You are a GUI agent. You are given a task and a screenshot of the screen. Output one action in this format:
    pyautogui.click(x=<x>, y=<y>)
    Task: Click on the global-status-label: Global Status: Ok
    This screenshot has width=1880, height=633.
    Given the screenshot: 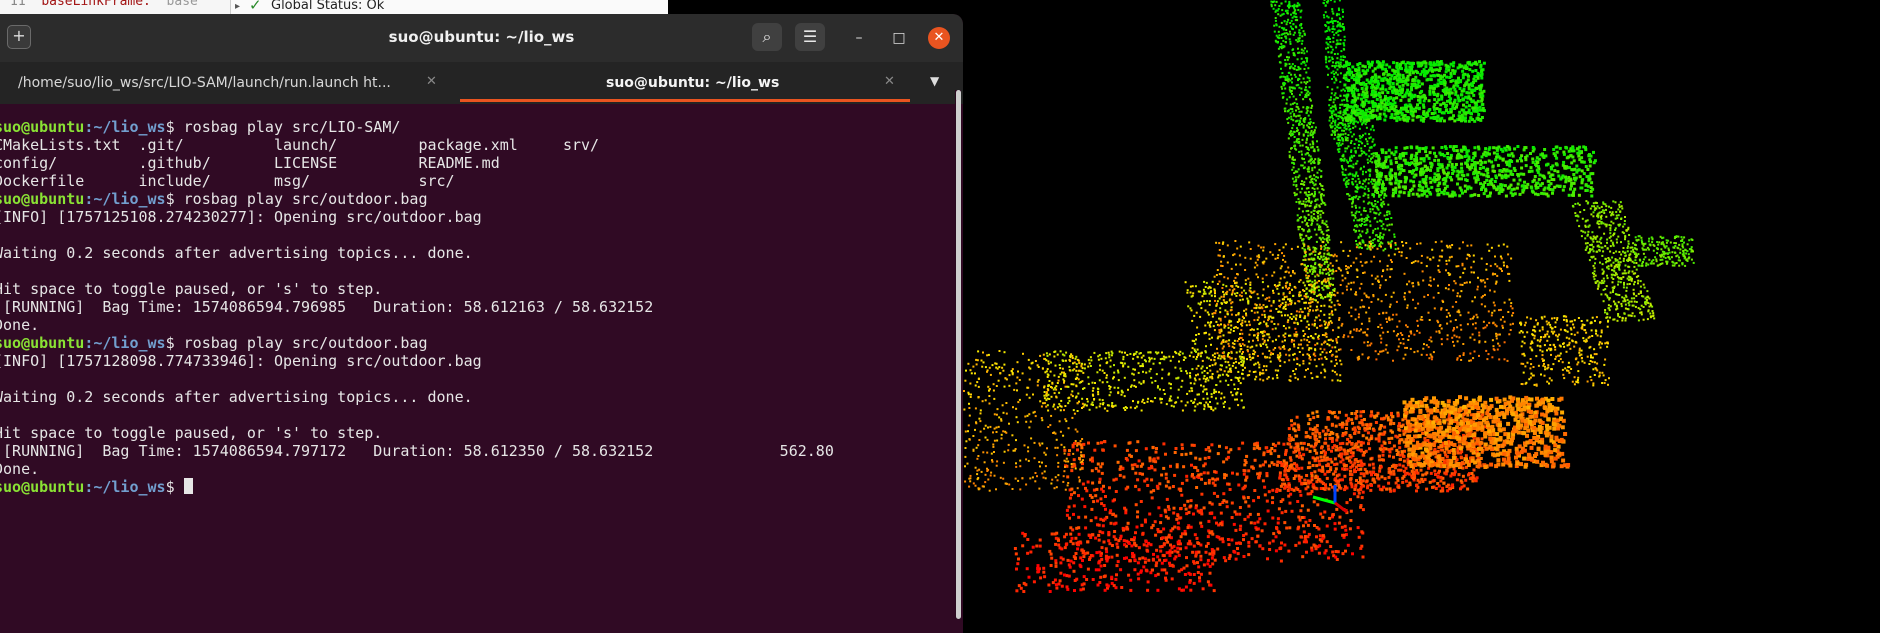 What is the action you would take?
    pyautogui.click(x=328, y=6)
    